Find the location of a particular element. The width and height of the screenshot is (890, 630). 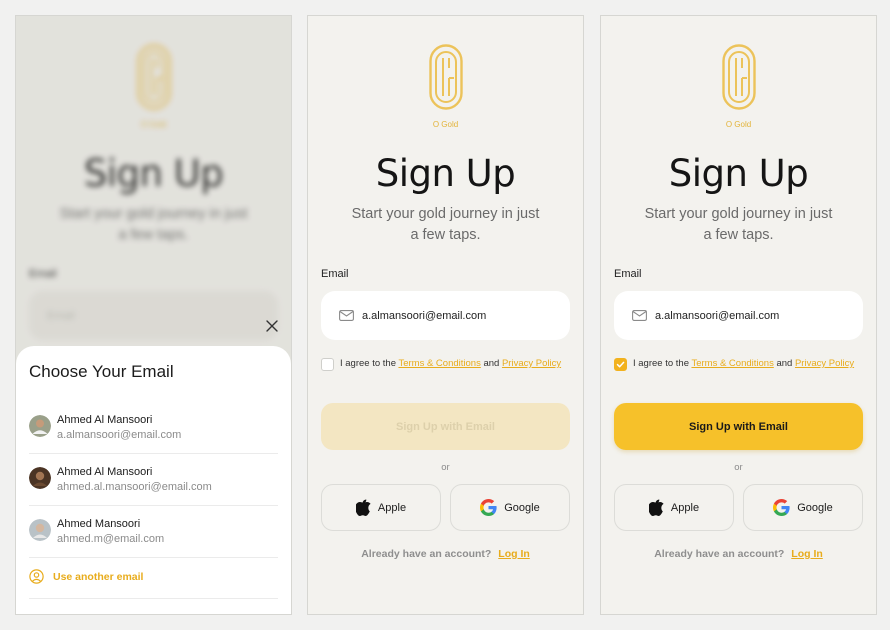

use-another-email-button: Use another email is located at coordinates (153, 577).